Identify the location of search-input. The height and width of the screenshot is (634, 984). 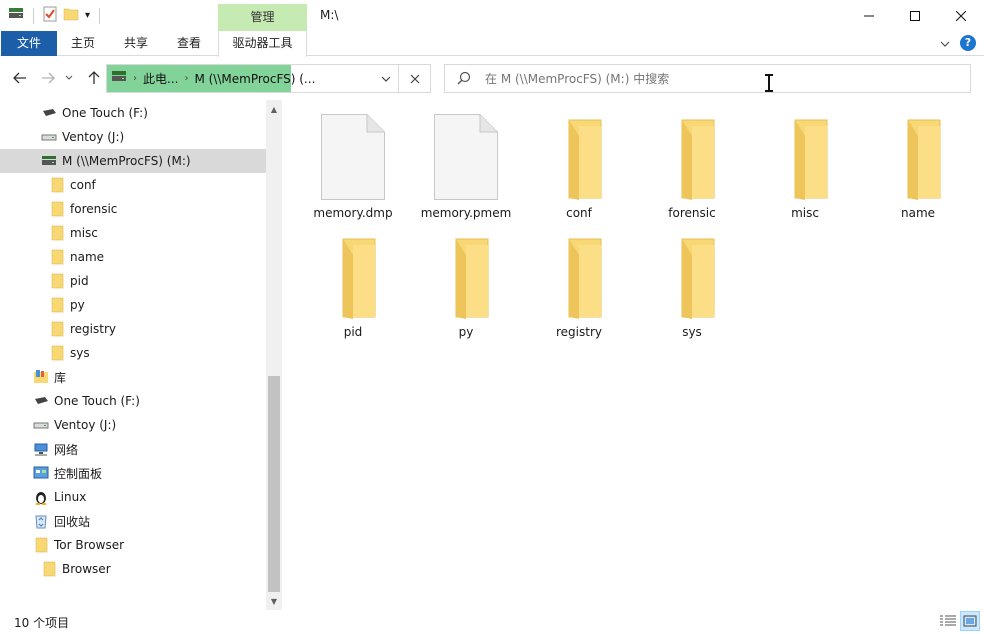
(720, 79).